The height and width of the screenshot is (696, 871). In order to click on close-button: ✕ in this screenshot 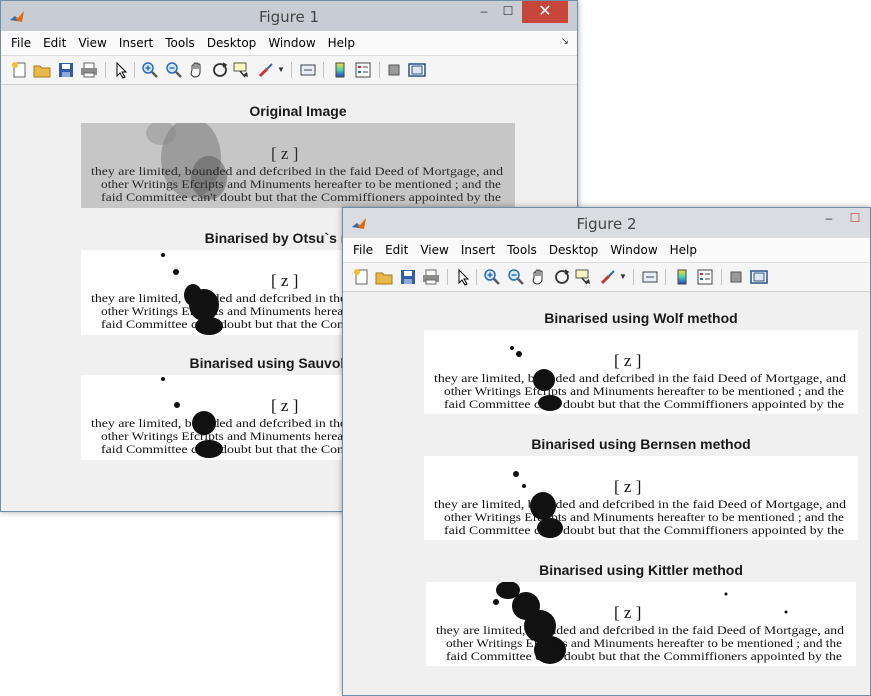, I will do `click(545, 12)`.